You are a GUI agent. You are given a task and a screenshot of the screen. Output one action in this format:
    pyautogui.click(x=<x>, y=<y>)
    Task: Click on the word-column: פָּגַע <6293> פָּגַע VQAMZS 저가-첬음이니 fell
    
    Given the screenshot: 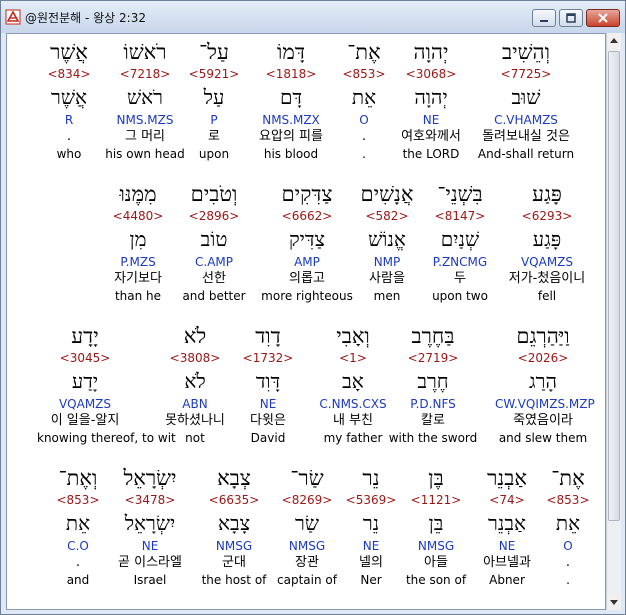 What is the action you would take?
    pyautogui.click(x=547, y=242)
    